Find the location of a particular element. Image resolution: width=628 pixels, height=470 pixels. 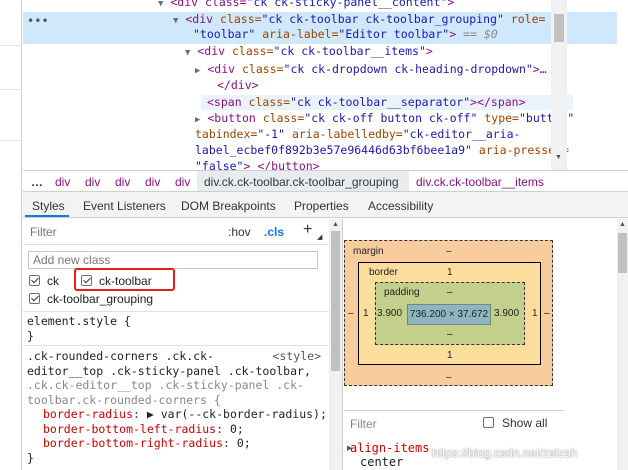

add-class-input: Add new class is located at coordinates (173, 260).